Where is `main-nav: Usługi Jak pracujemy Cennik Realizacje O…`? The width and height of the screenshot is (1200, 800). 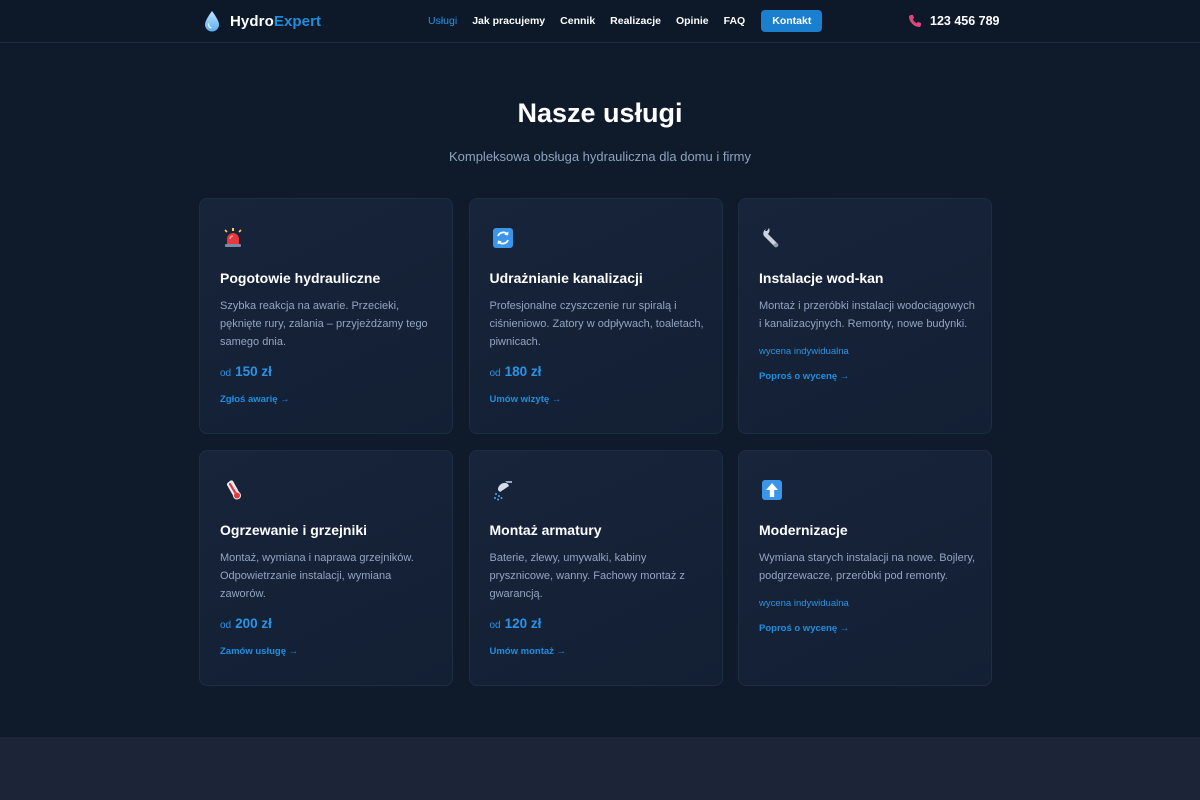 main-nav: Usługi Jak pracujemy Cennik Realizacje O… is located at coordinates (625, 21).